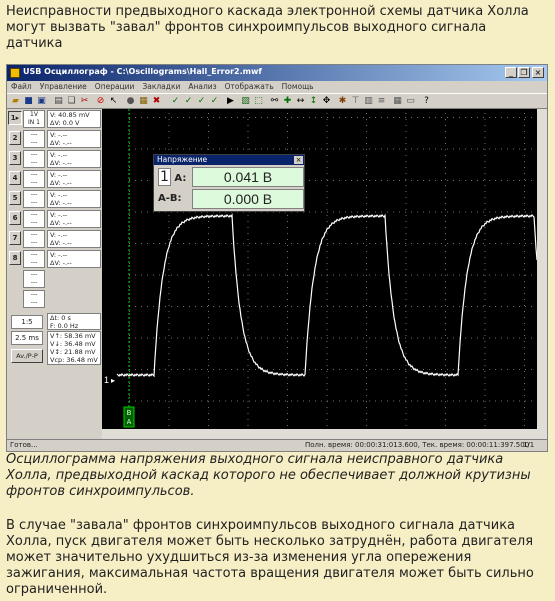 The width and height of the screenshot is (555, 601). I want to click on timebase-select: 2.5 ms, so click(27, 338).